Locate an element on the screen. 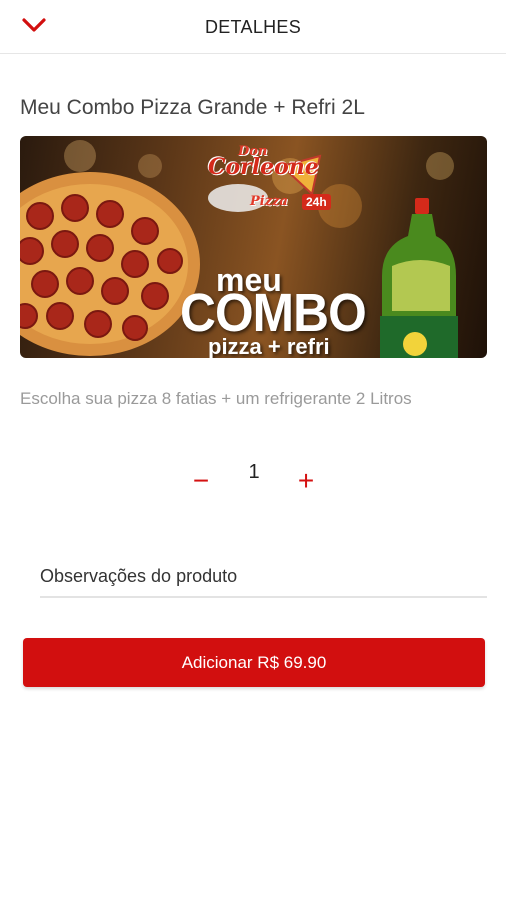 The image size is (506, 900). brand-line-2: Corleone is located at coordinates (263, 167).